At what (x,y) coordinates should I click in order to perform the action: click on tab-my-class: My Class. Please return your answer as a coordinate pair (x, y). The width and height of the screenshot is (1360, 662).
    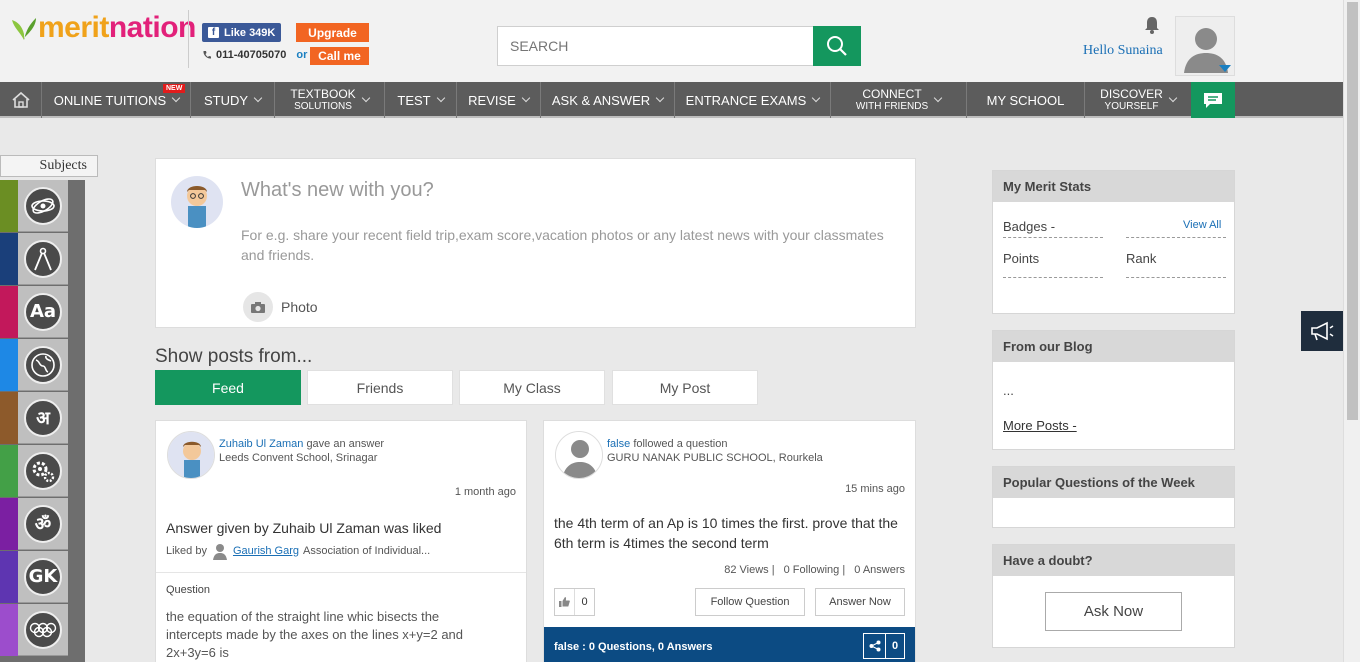
    Looking at the image, I should click on (532, 387).